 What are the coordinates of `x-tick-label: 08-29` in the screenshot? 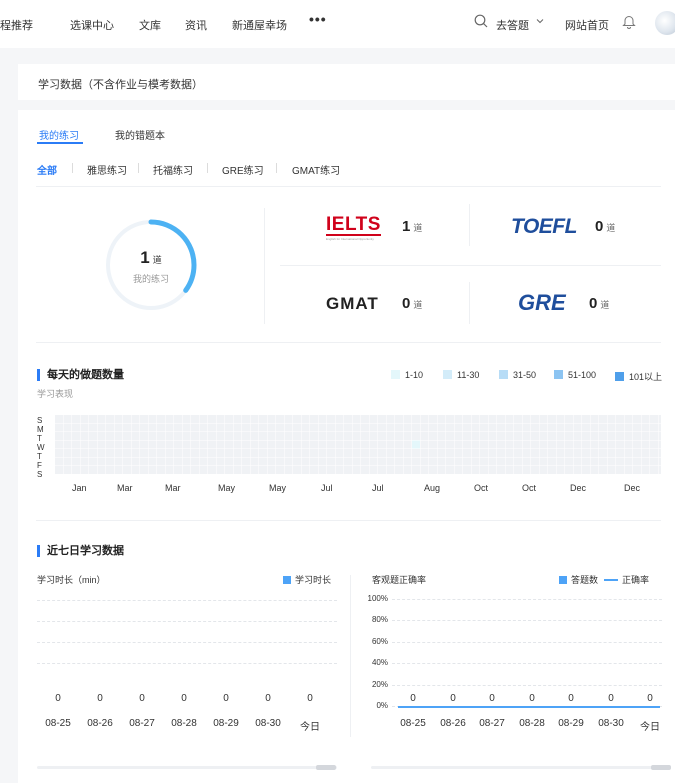 It's located at (571, 723).